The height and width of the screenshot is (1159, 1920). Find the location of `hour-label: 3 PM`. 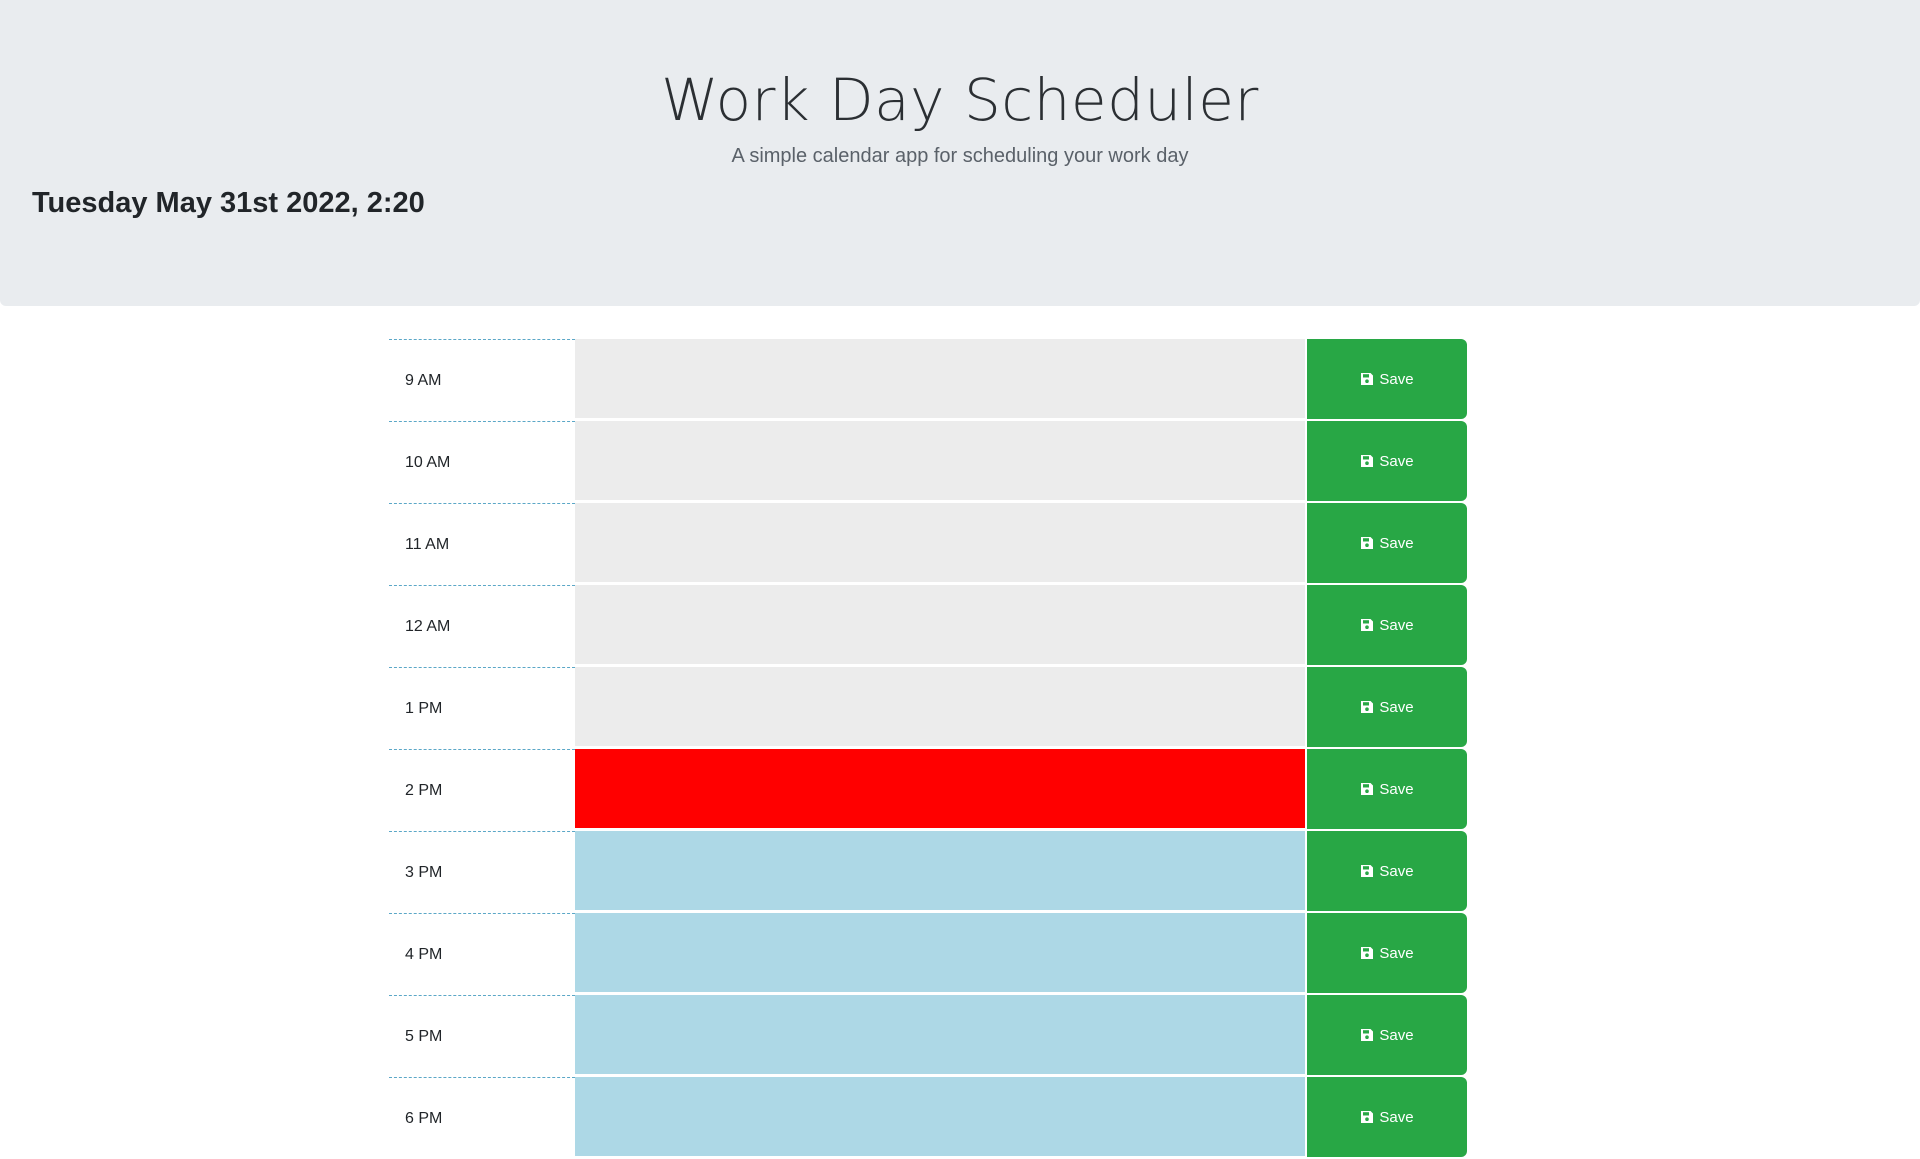

hour-label: 3 PM is located at coordinates (482, 872).